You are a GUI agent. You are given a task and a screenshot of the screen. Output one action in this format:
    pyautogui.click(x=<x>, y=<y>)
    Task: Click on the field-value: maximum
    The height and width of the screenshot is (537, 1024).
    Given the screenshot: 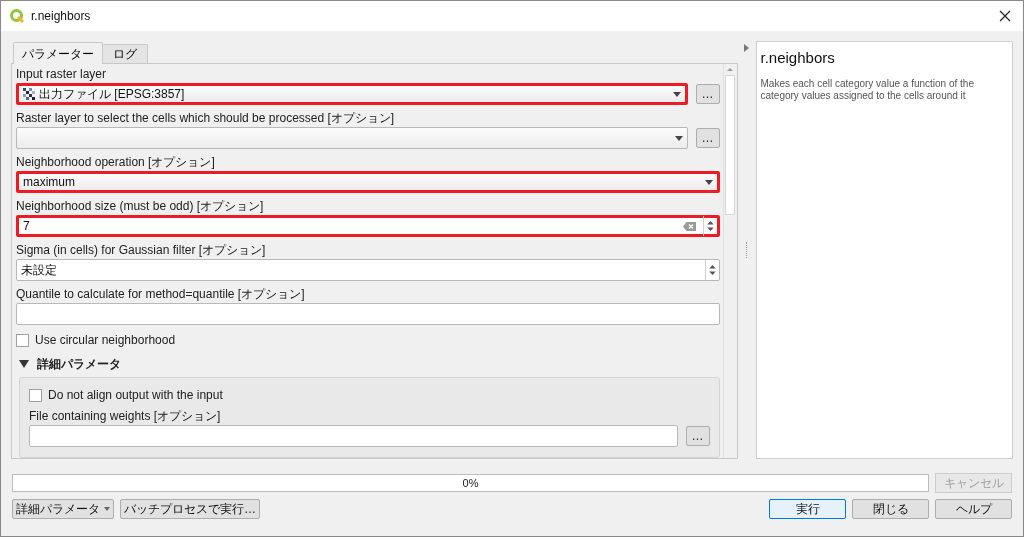 What is the action you would take?
    pyautogui.click(x=49, y=182)
    